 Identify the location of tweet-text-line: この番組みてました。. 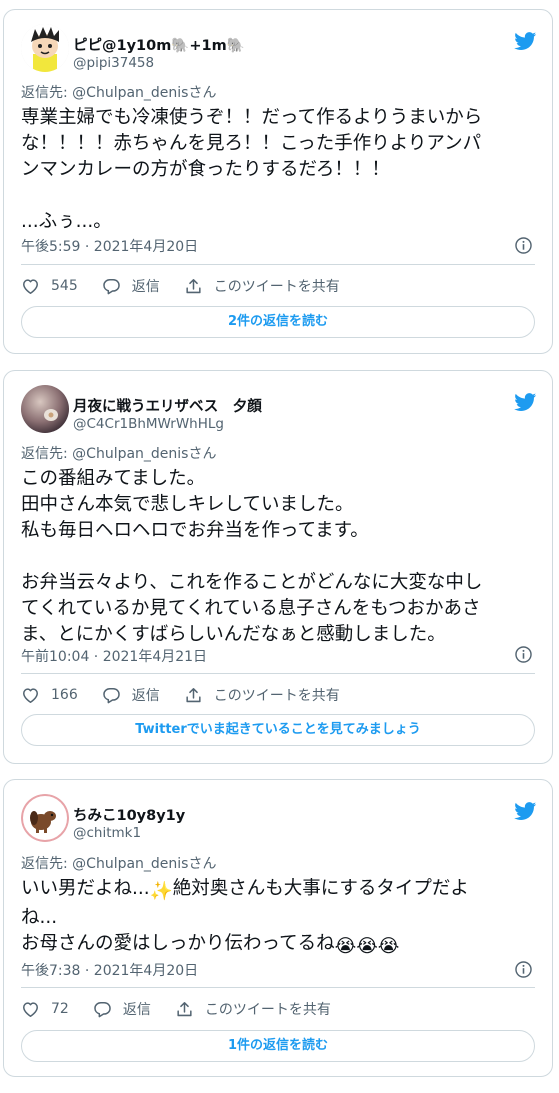
(113, 478).